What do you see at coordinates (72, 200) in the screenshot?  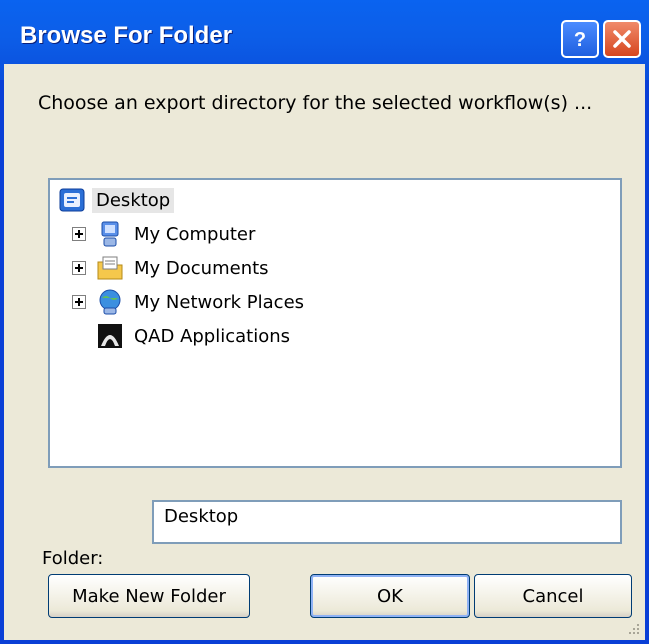 I see `desktop-icon` at bounding box center [72, 200].